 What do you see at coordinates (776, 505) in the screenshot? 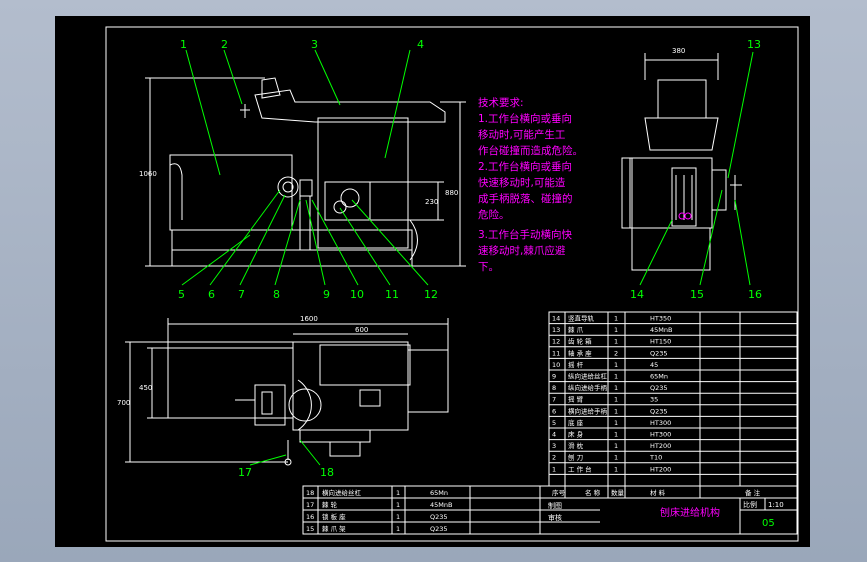
I see `scale-value: 1:10` at bounding box center [776, 505].